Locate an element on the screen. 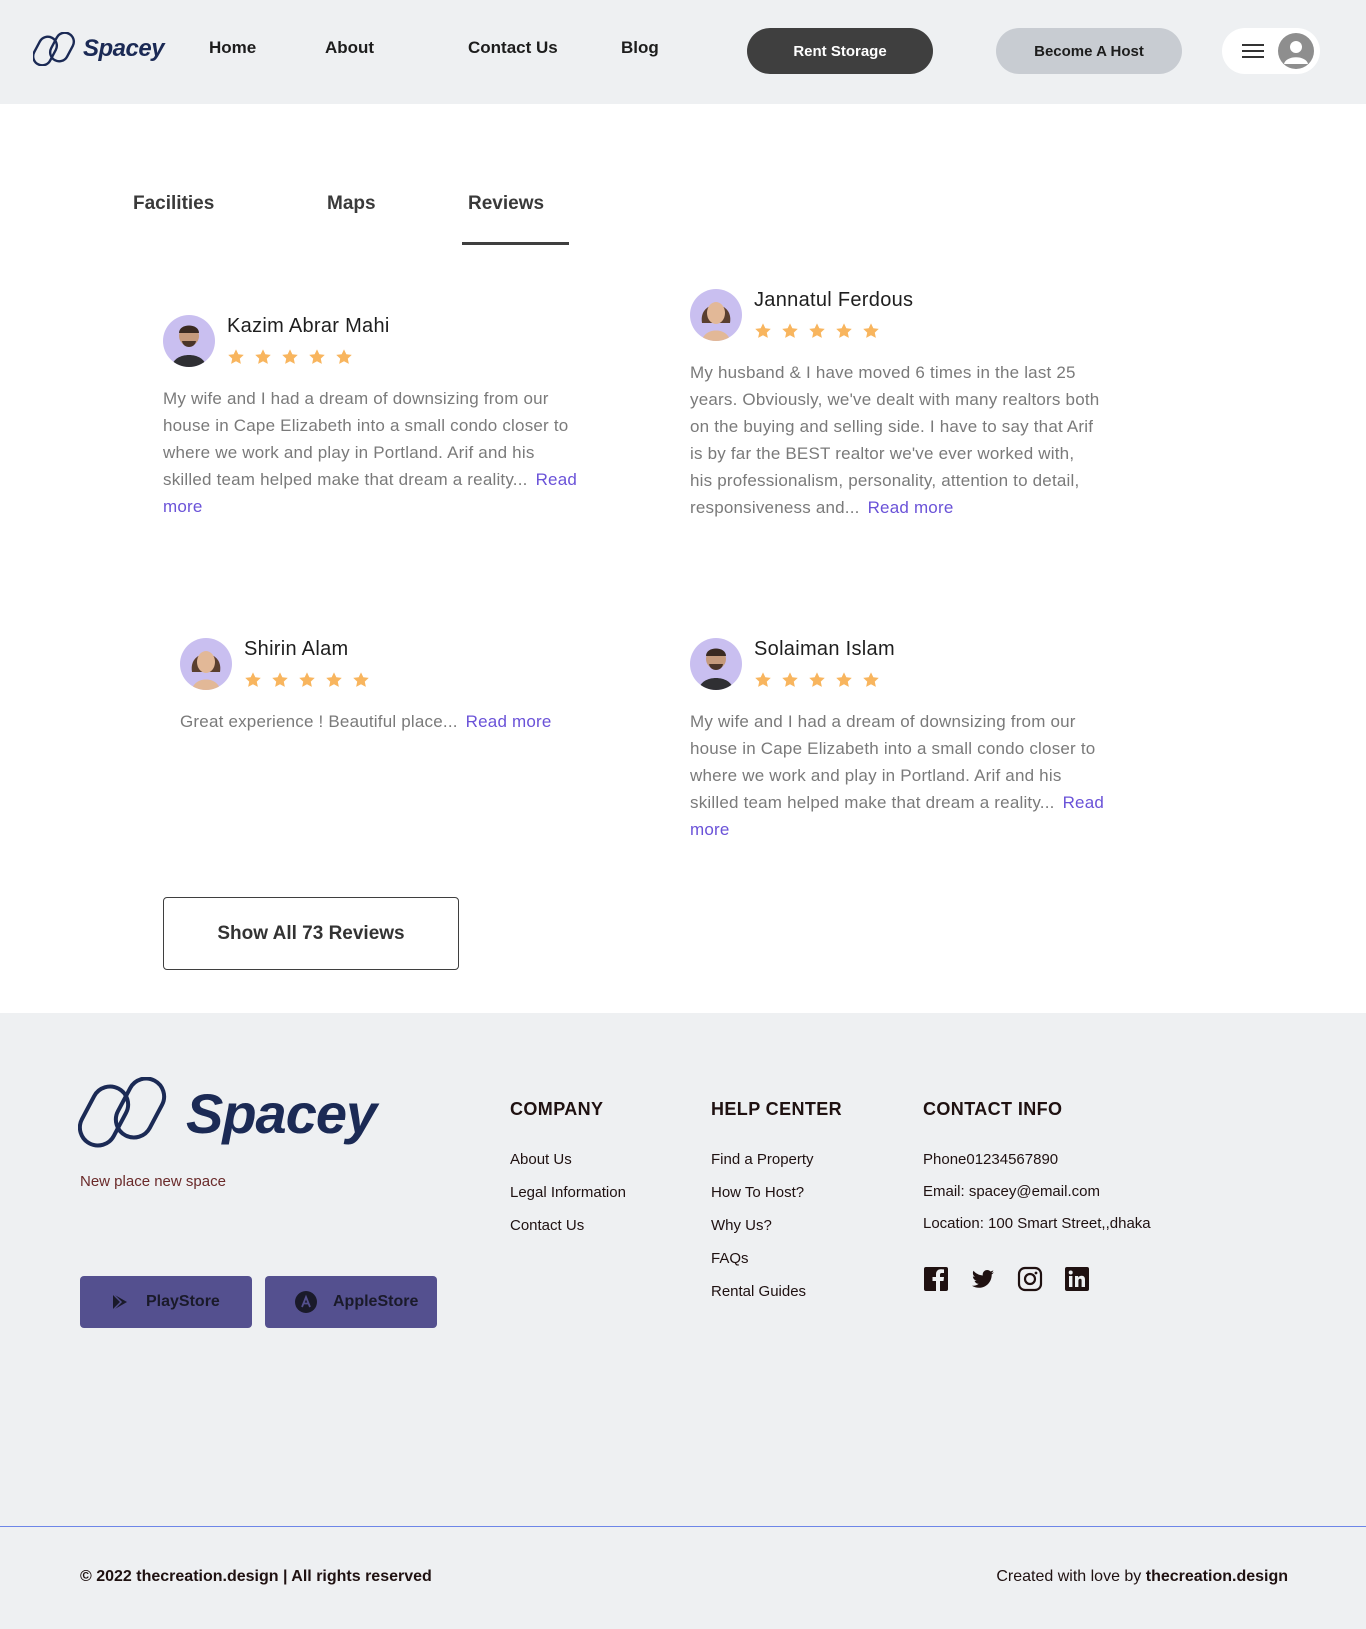 The height and width of the screenshot is (1629, 1366). instagram-icon is located at coordinates (1030, 1279).